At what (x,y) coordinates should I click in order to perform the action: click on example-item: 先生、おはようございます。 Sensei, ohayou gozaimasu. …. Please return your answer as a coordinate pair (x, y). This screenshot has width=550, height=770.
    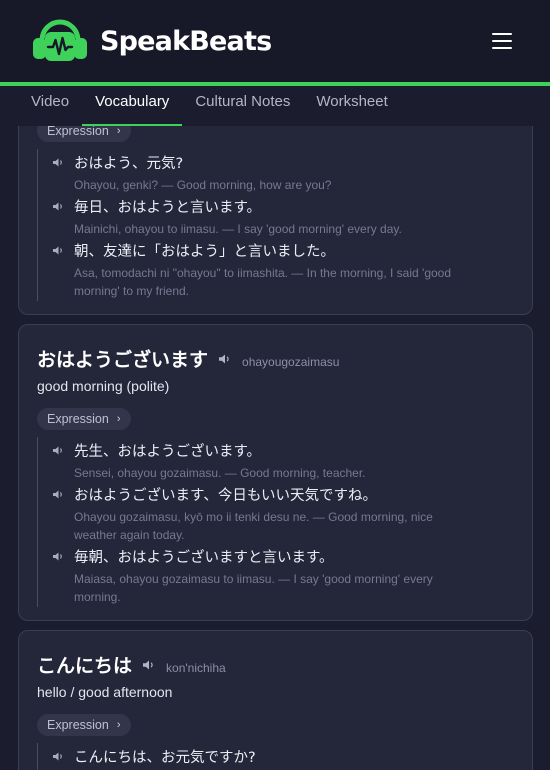
    Looking at the image, I should click on (283, 461).